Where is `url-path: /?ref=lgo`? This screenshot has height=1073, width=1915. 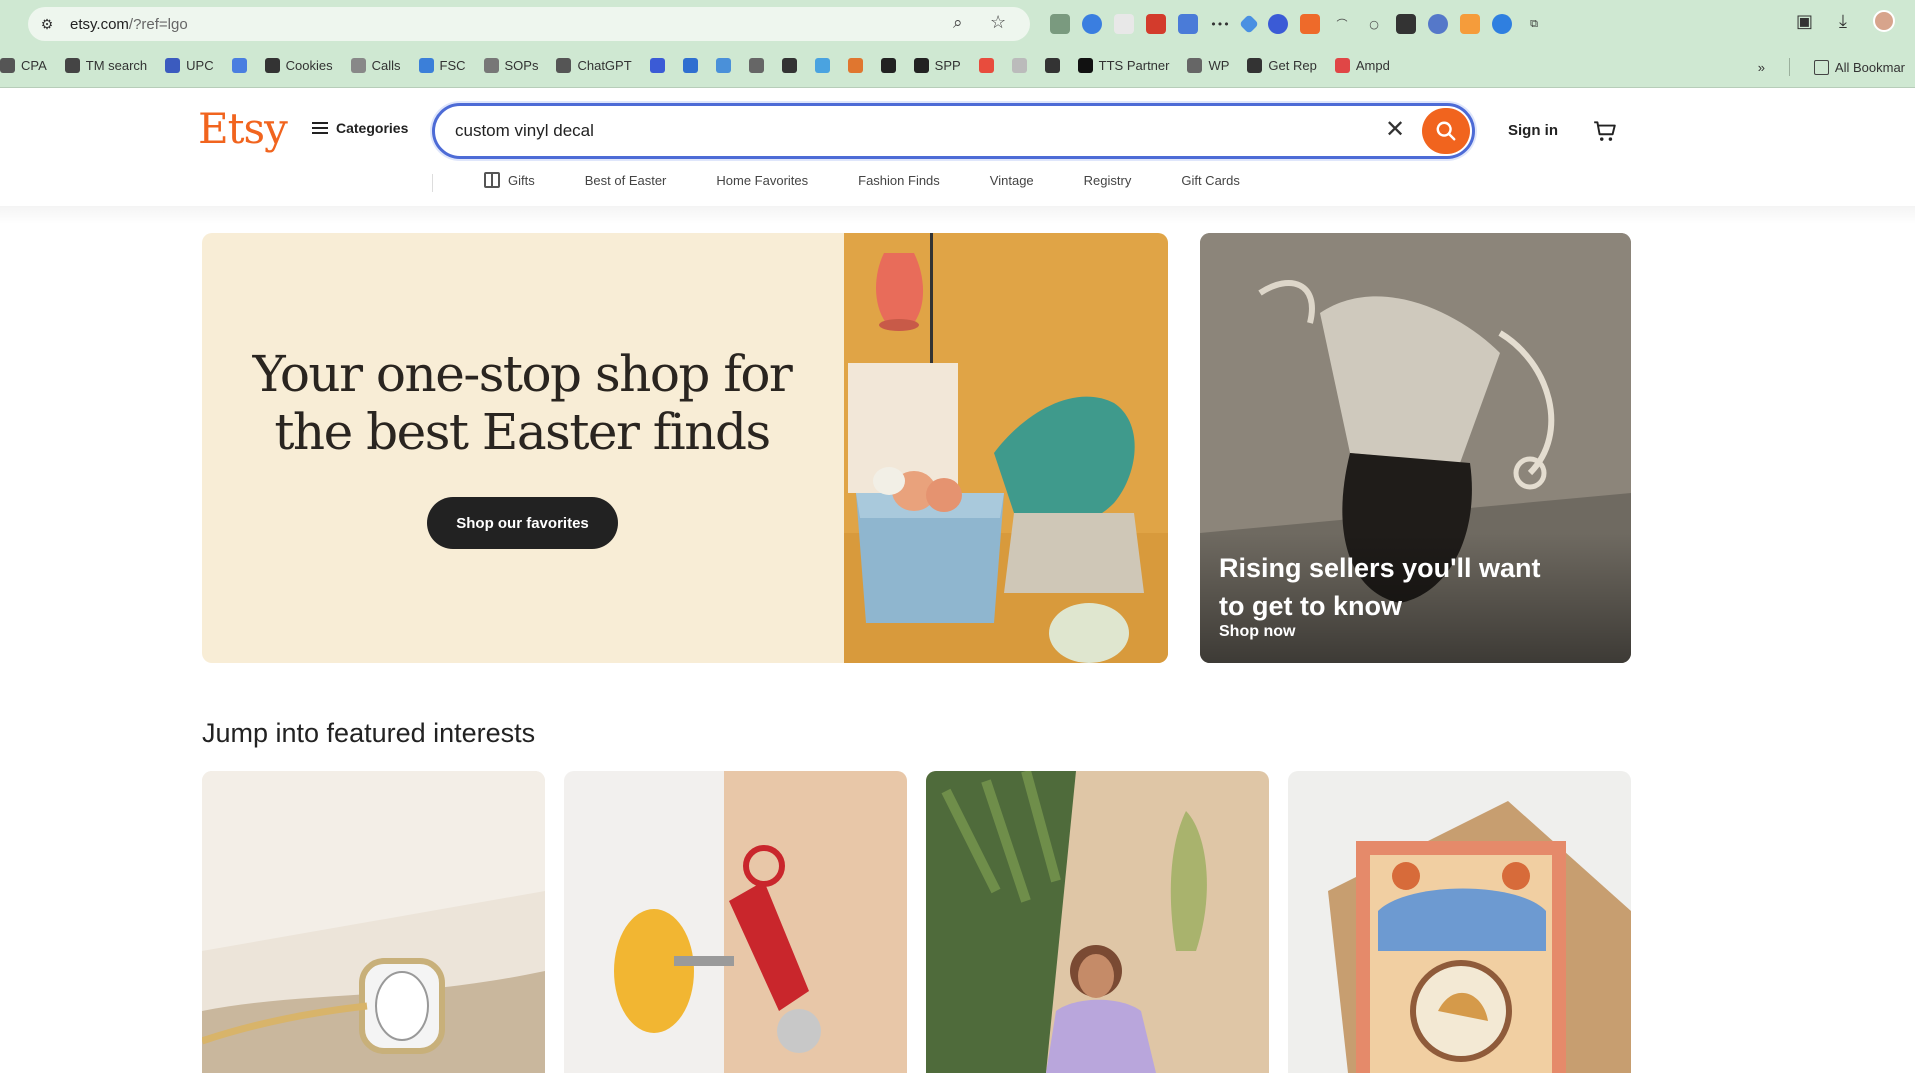 url-path: /?ref=lgo is located at coordinates (158, 24).